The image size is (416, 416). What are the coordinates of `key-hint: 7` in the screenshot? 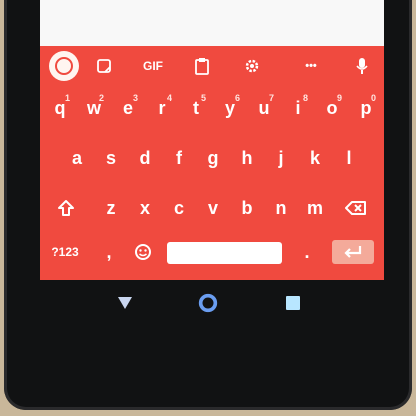 It's located at (271, 98).